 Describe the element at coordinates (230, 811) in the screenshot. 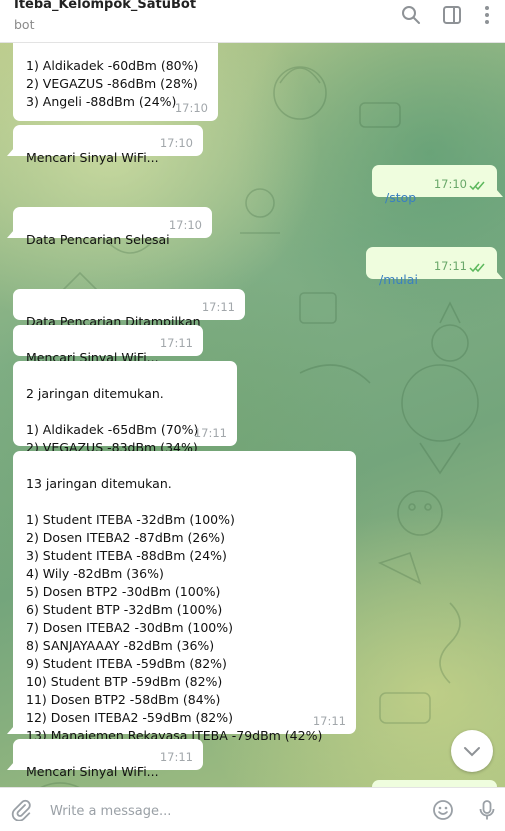

I see `message-input` at that location.